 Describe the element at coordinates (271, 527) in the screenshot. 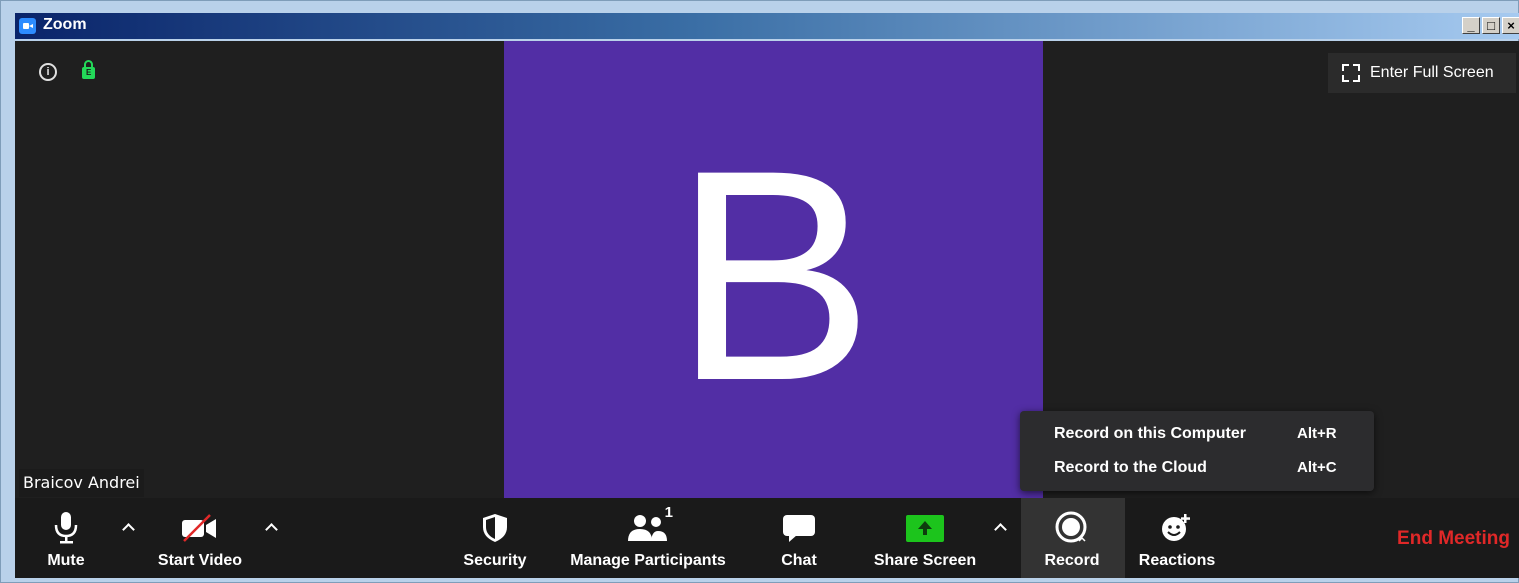

I see `video-options-caret-icon` at that location.